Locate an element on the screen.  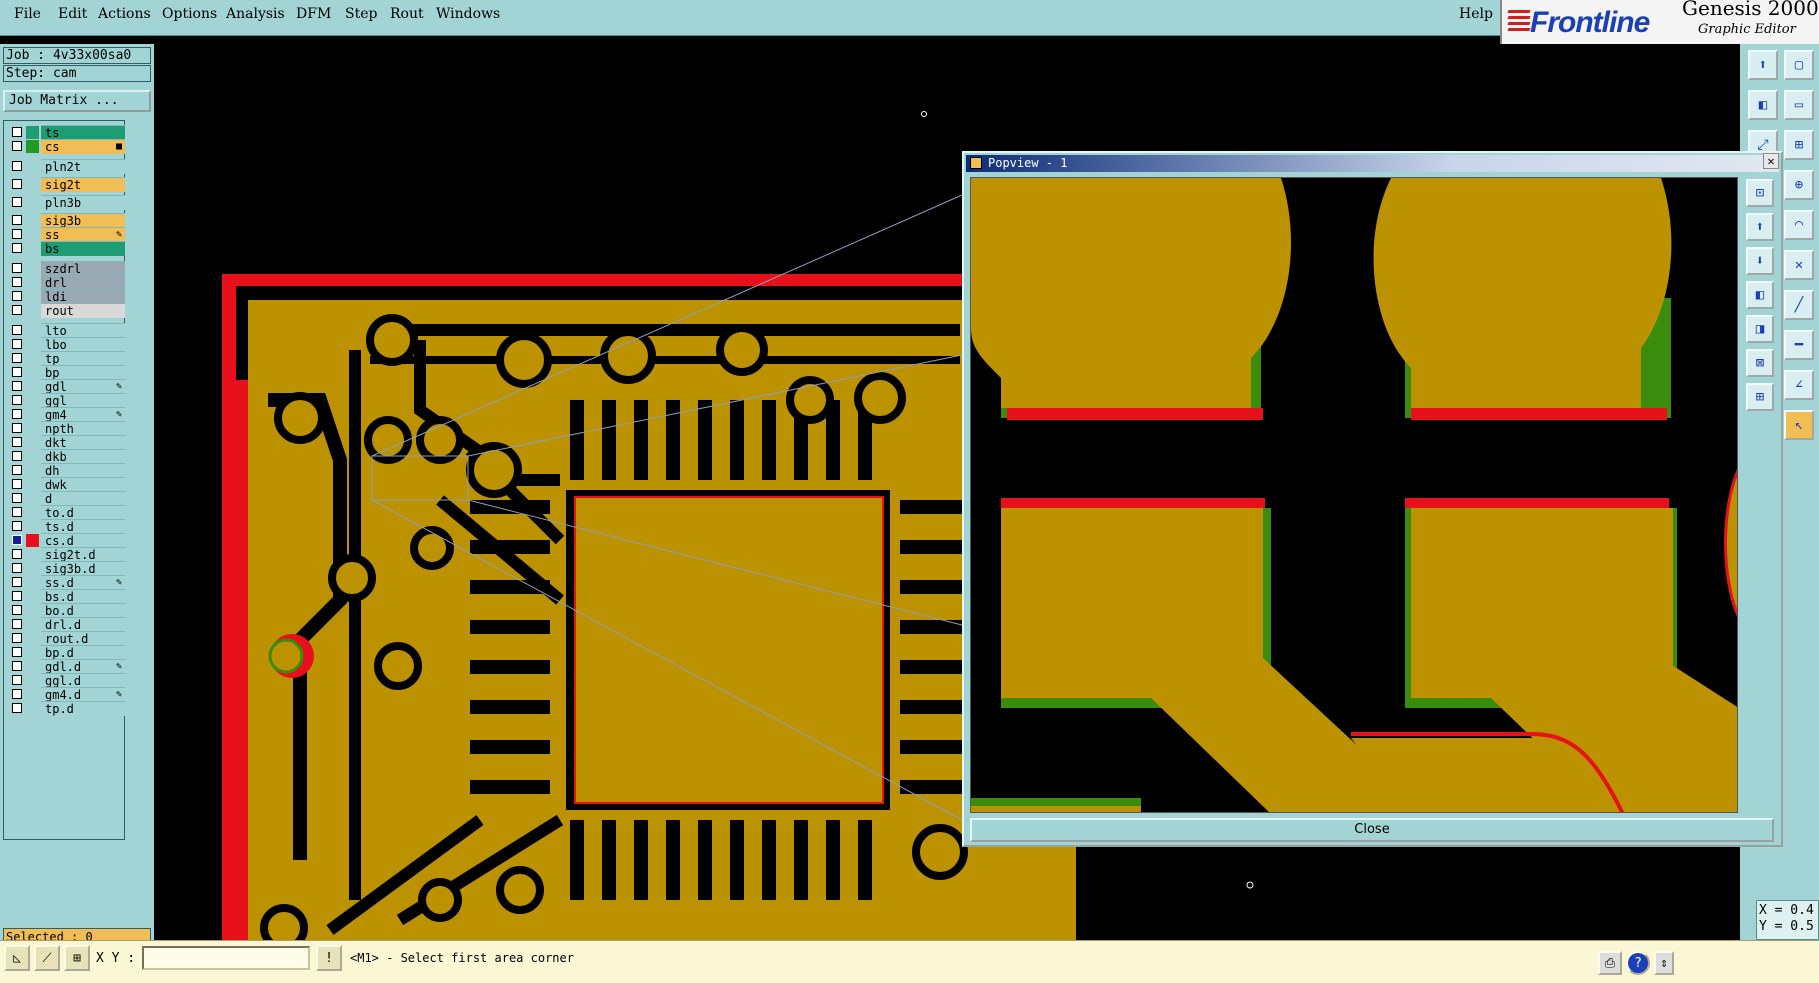
layer-row: ss.d ✎ is located at coordinates (65, 582).